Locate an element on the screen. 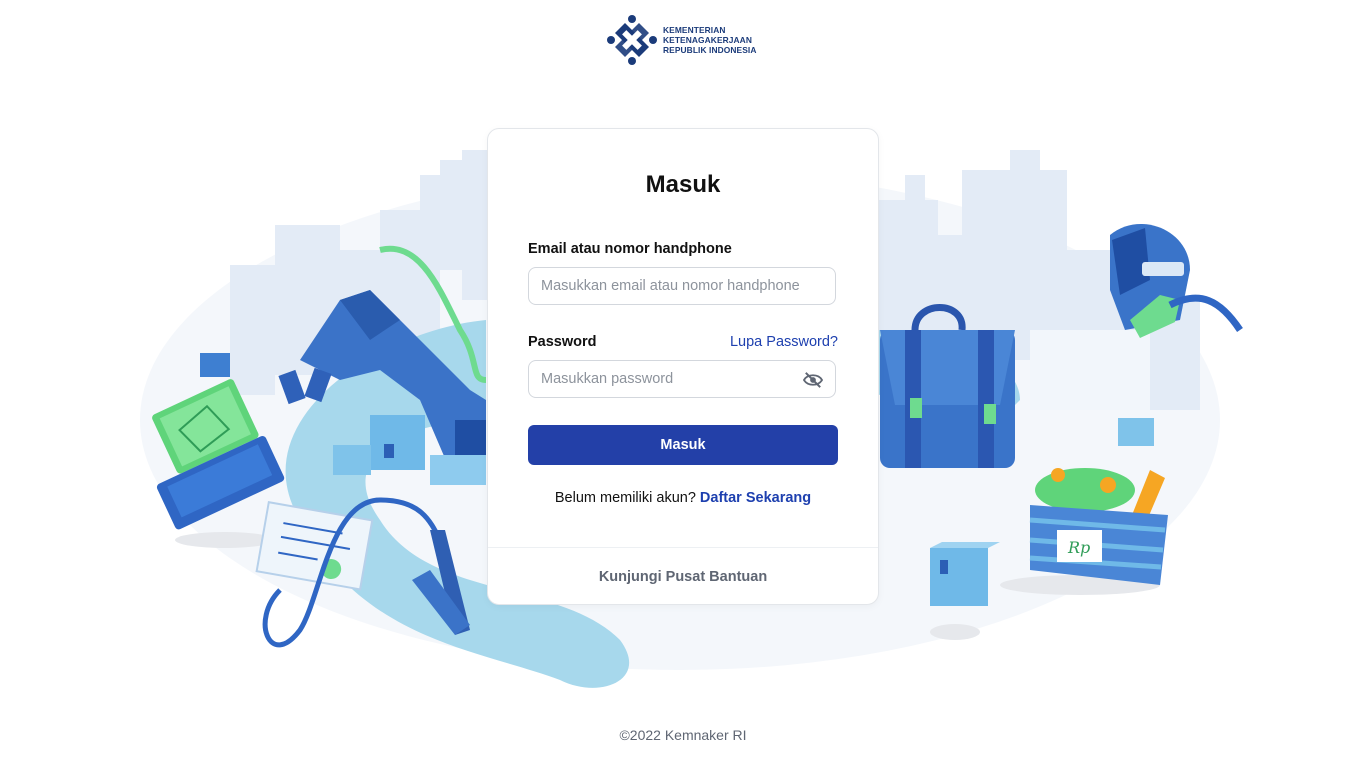 The image size is (1366, 768). login-submit-button: Masuk is located at coordinates (683, 445).